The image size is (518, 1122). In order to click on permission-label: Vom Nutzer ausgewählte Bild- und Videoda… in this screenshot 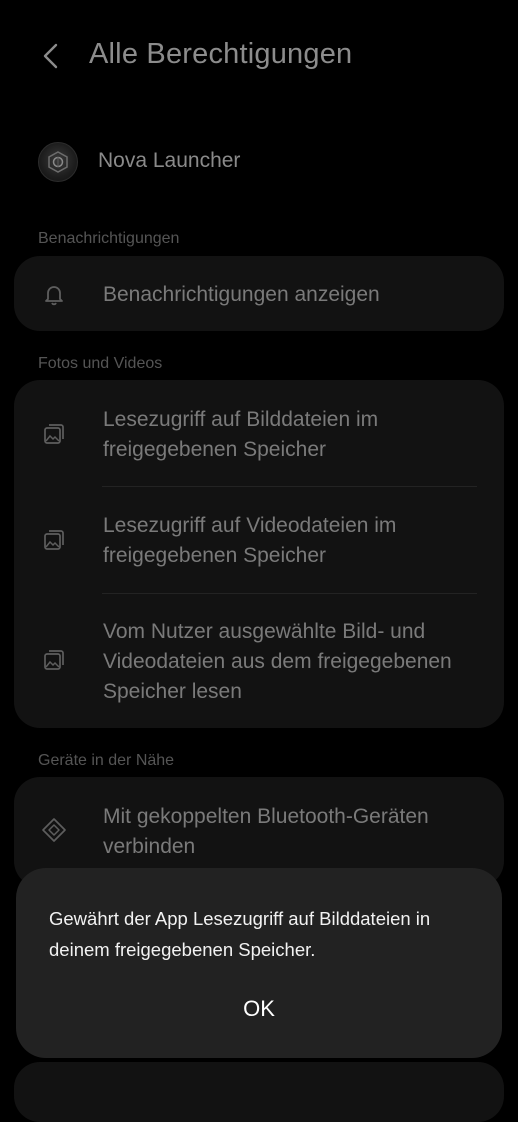, I will do `click(277, 661)`.